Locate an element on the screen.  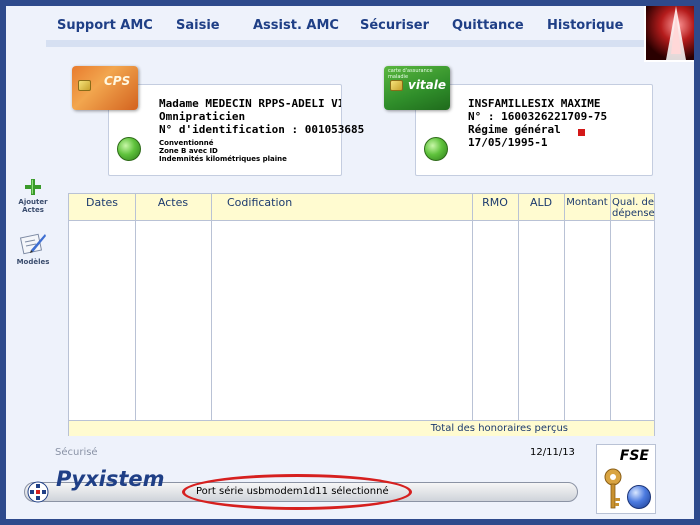
patient-number: N° : 1600326221709-75 is located at coordinates (538, 116).